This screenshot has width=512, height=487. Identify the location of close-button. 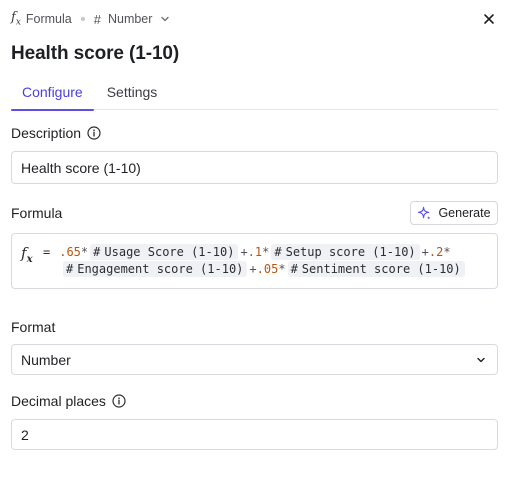
(489, 19).